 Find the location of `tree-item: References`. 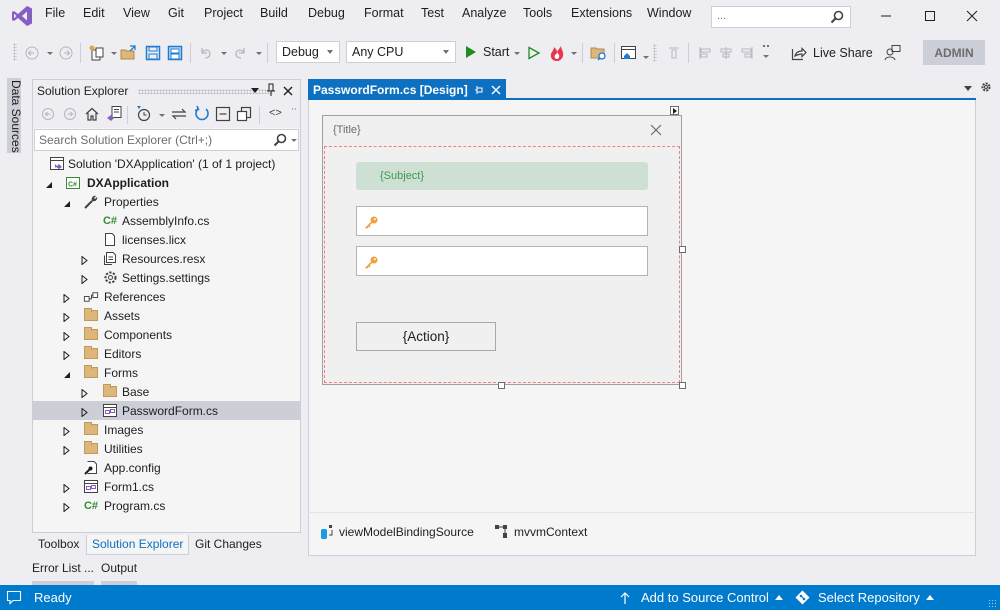

tree-item: References is located at coordinates (166, 296).